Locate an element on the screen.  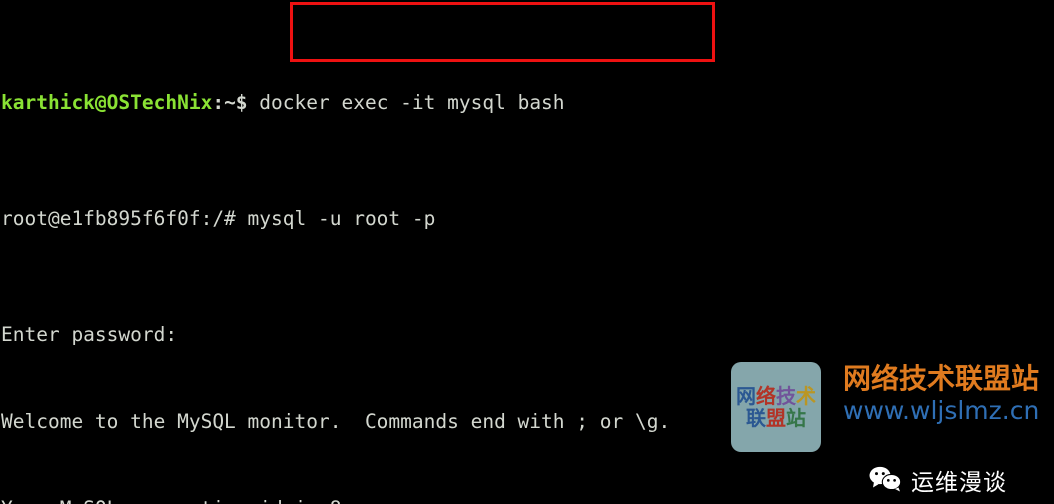
terminal-line-command-2: root@e1fb895f6f0f:/# mysql -u root -p is located at coordinates (527, 218).